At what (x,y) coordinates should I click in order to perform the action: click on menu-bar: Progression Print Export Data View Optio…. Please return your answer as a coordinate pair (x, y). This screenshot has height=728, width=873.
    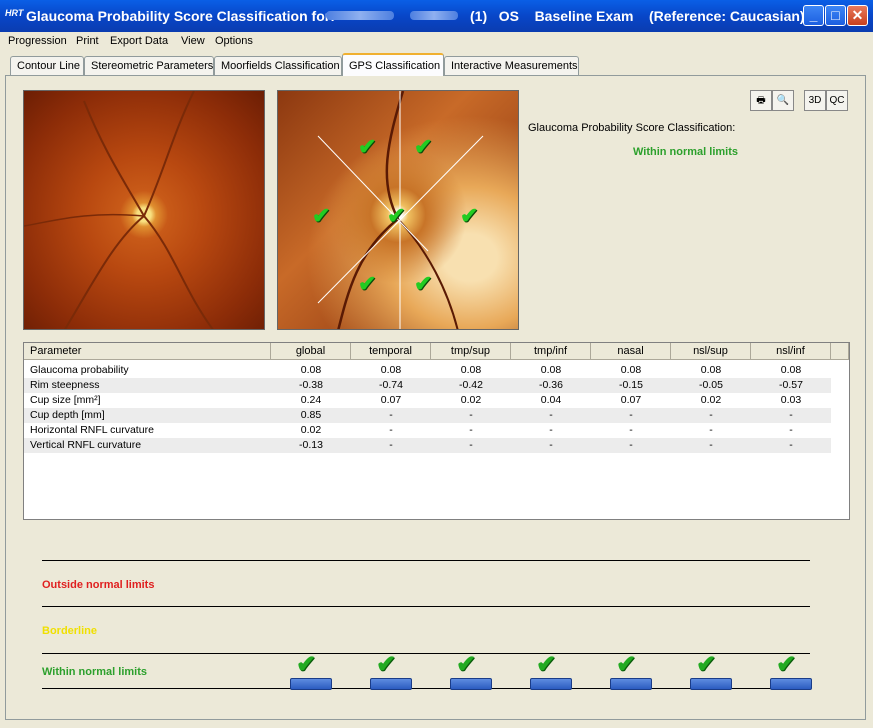
    Looking at the image, I should click on (436, 41).